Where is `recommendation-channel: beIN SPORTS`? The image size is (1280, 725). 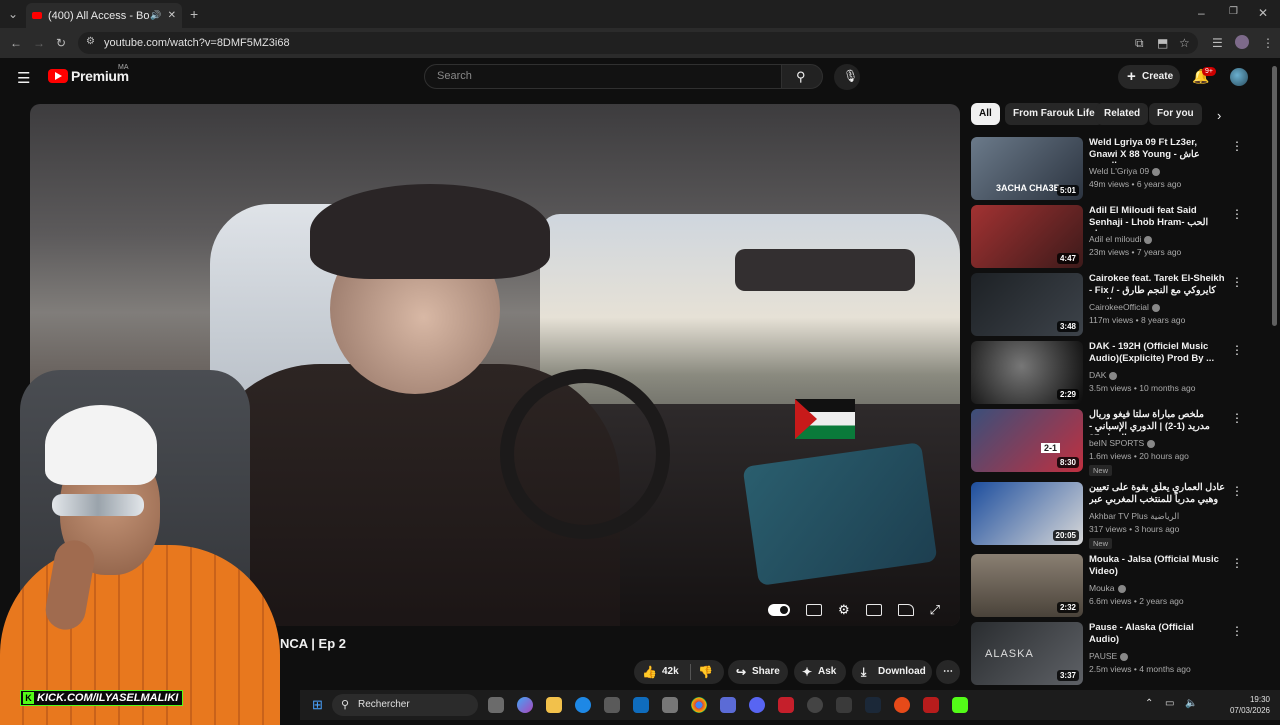 recommendation-channel: beIN SPORTS is located at coordinates (1122, 443).